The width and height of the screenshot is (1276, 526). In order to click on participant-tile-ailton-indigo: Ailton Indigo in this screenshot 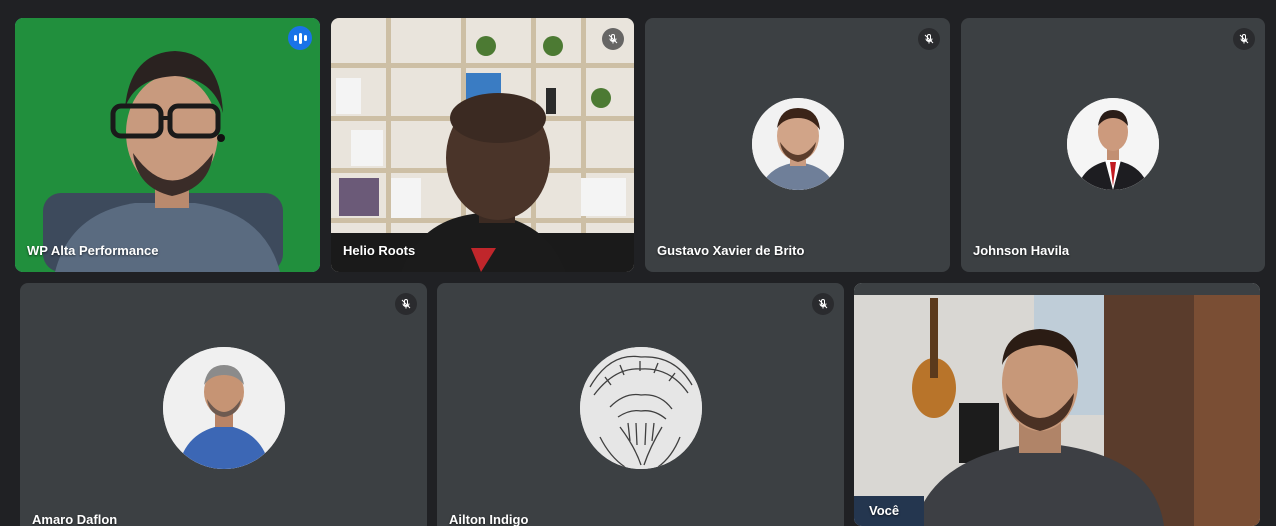, I will do `click(640, 404)`.